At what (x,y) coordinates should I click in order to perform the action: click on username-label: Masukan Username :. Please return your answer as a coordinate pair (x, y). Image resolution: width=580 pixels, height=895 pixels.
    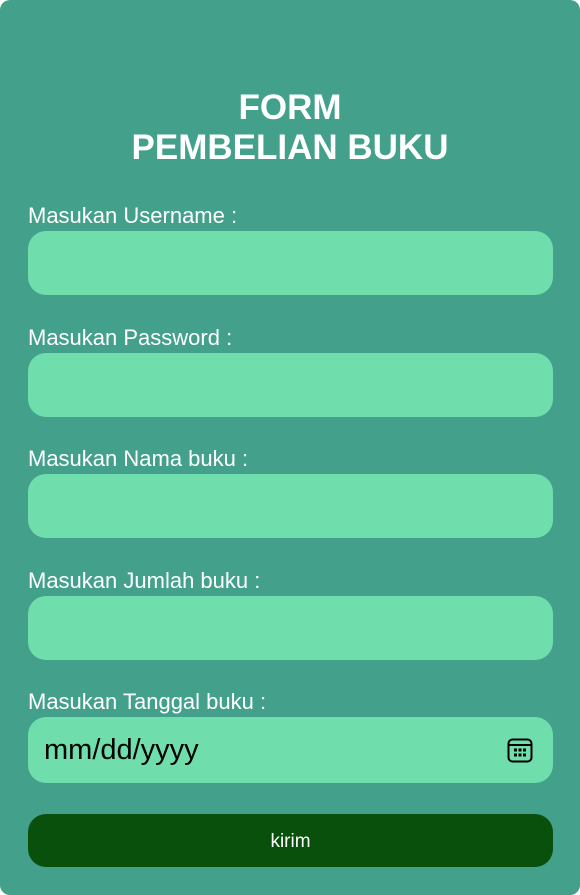
    Looking at the image, I should click on (133, 215).